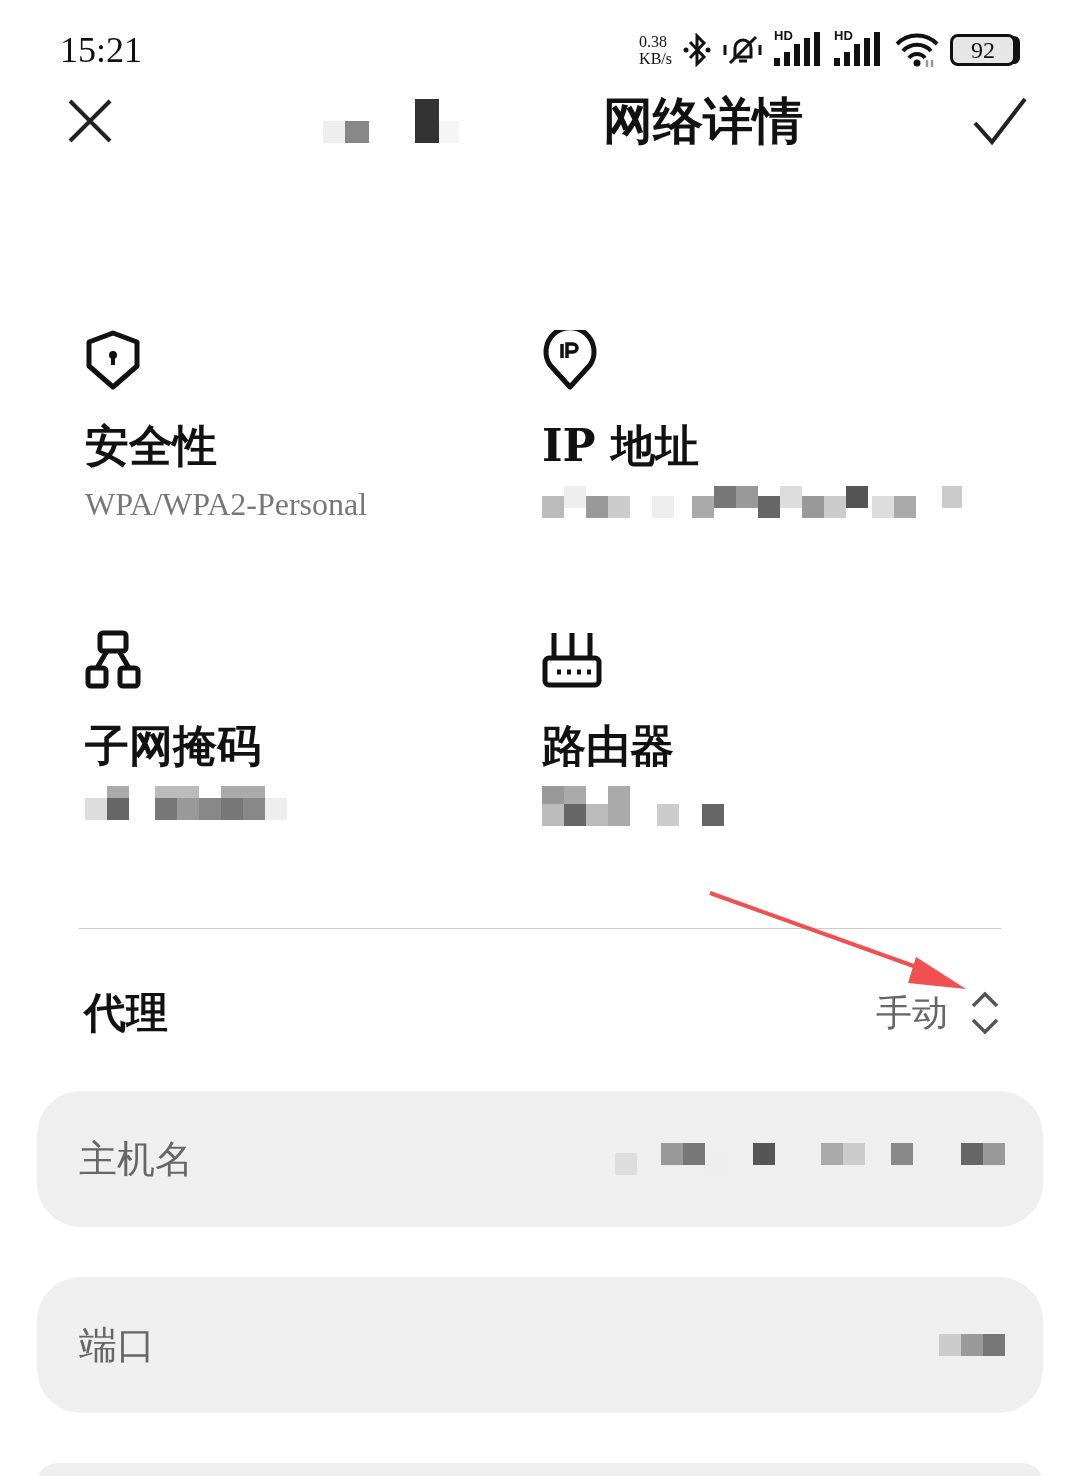  What do you see at coordinates (540, 1345) in the screenshot?
I see `input-field: 端口` at bounding box center [540, 1345].